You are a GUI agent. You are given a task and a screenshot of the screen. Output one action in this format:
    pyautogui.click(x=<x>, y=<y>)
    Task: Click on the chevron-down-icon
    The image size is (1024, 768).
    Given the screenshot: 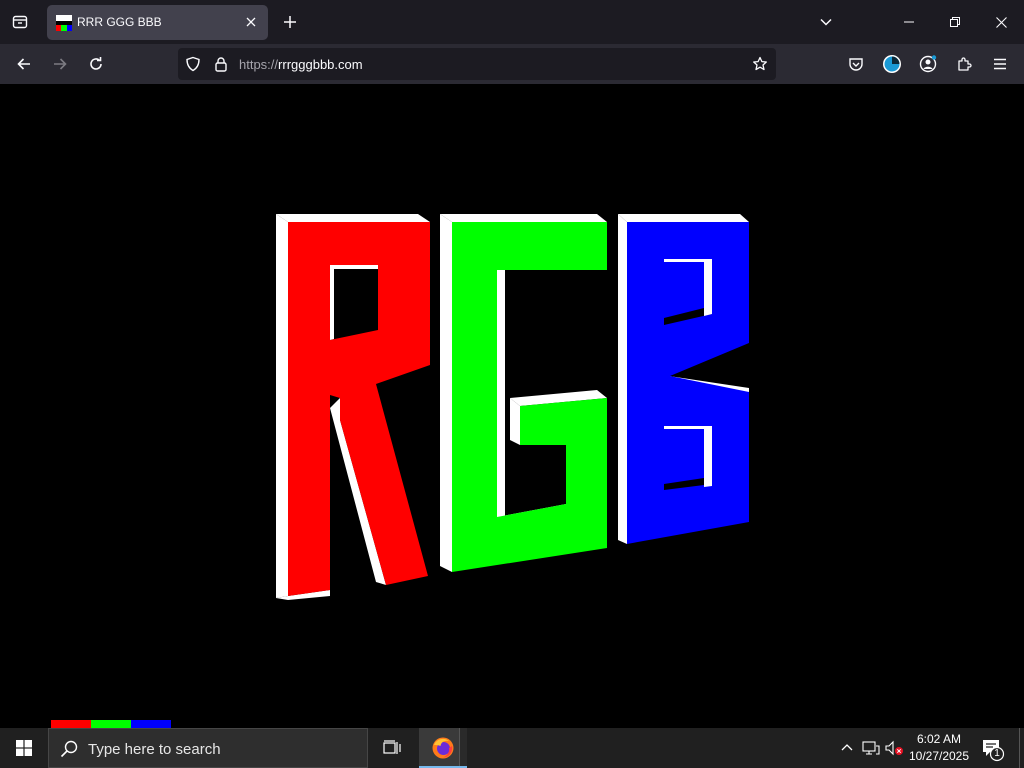 What is the action you would take?
    pyautogui.click(x=826, y=22)
    